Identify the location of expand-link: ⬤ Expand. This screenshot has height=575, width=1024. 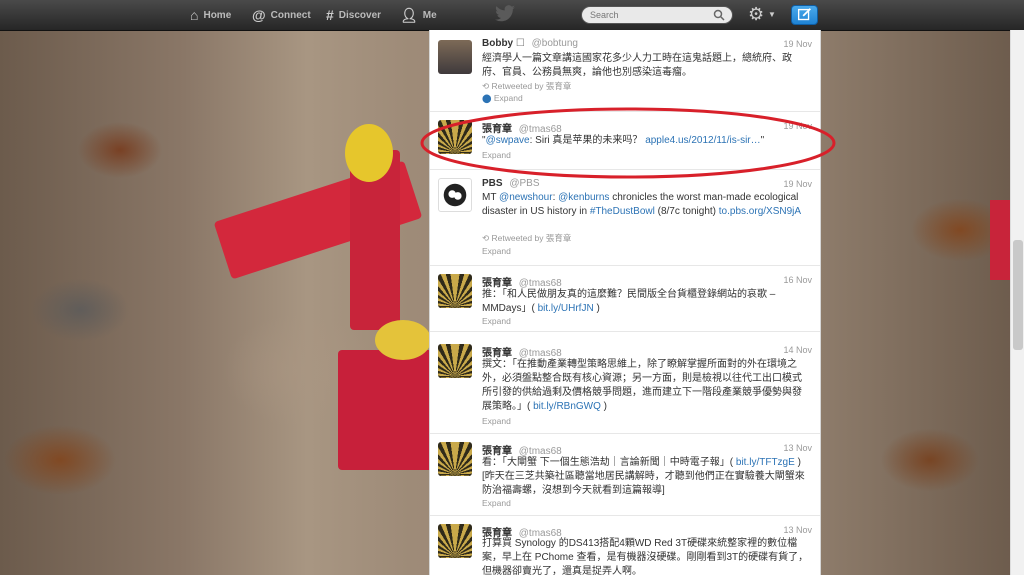
(502, 98).